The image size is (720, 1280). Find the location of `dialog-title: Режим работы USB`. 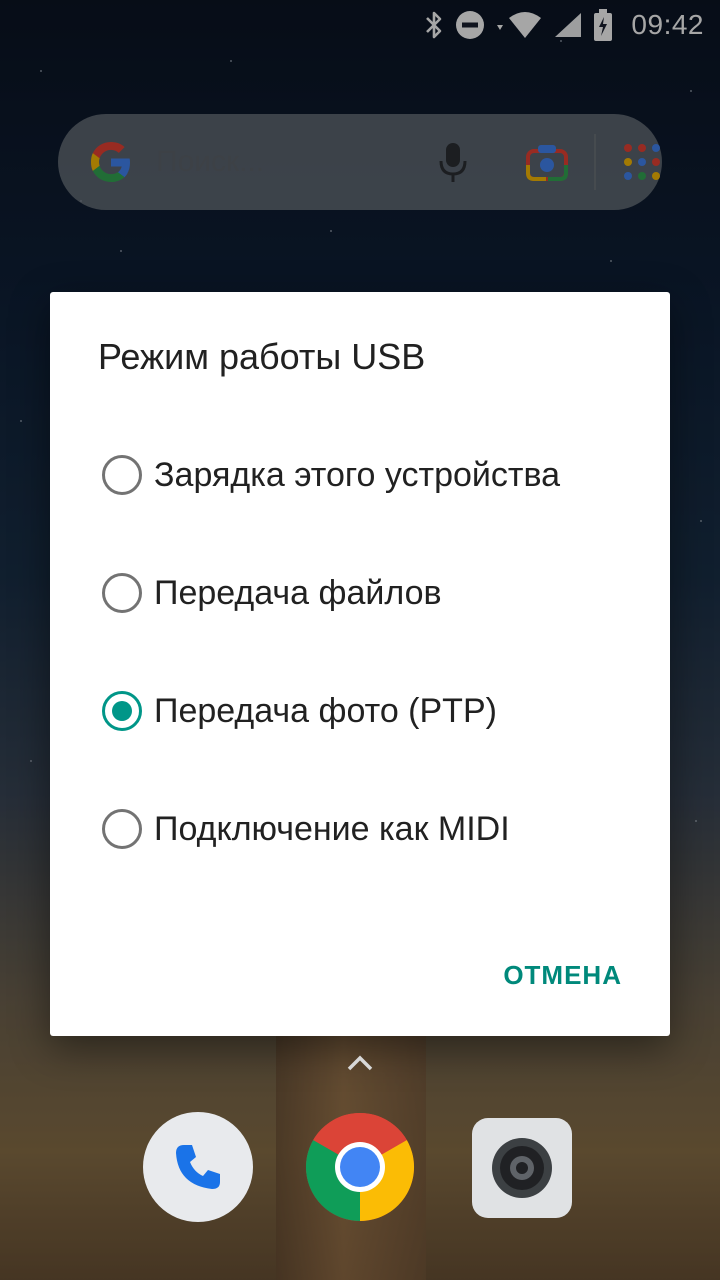

dialog-title: Режим работы USB is located at coordinates (262, 356).